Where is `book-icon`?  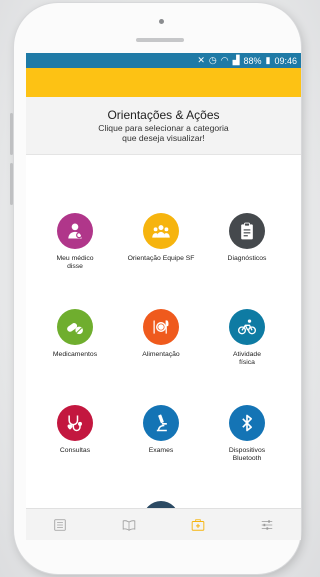
book-icon is located at coordinates (129, 525).